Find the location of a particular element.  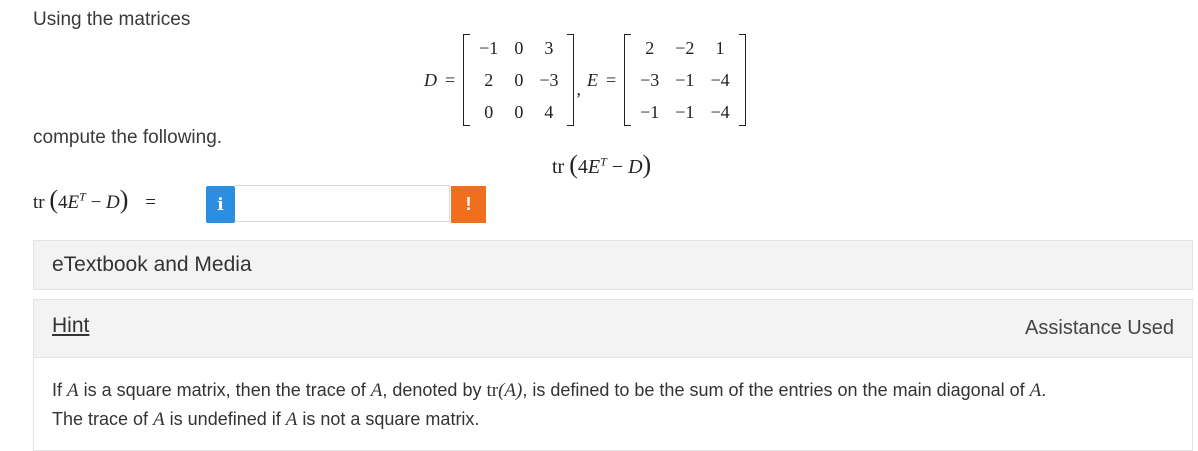

hint-header: Hint Assistance Used is located at coordinates (613, 329).